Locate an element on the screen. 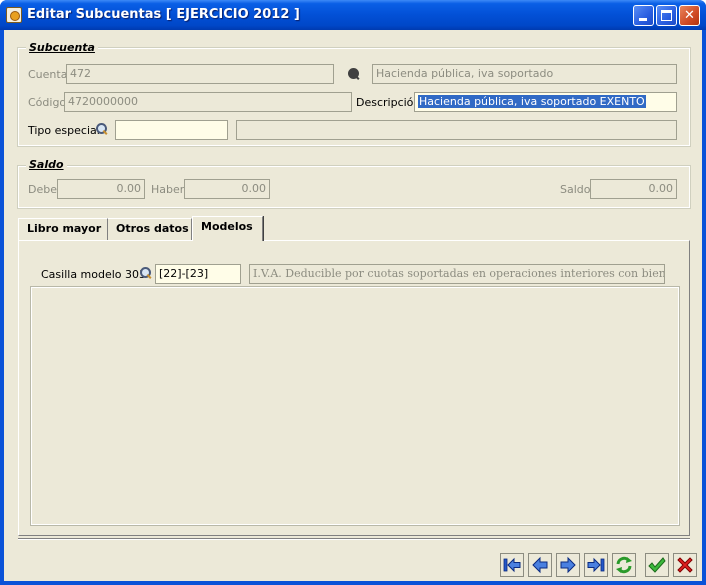 The height and width of the screenshot is (585, 706). refresh-button is located at coordinates (624, 565).